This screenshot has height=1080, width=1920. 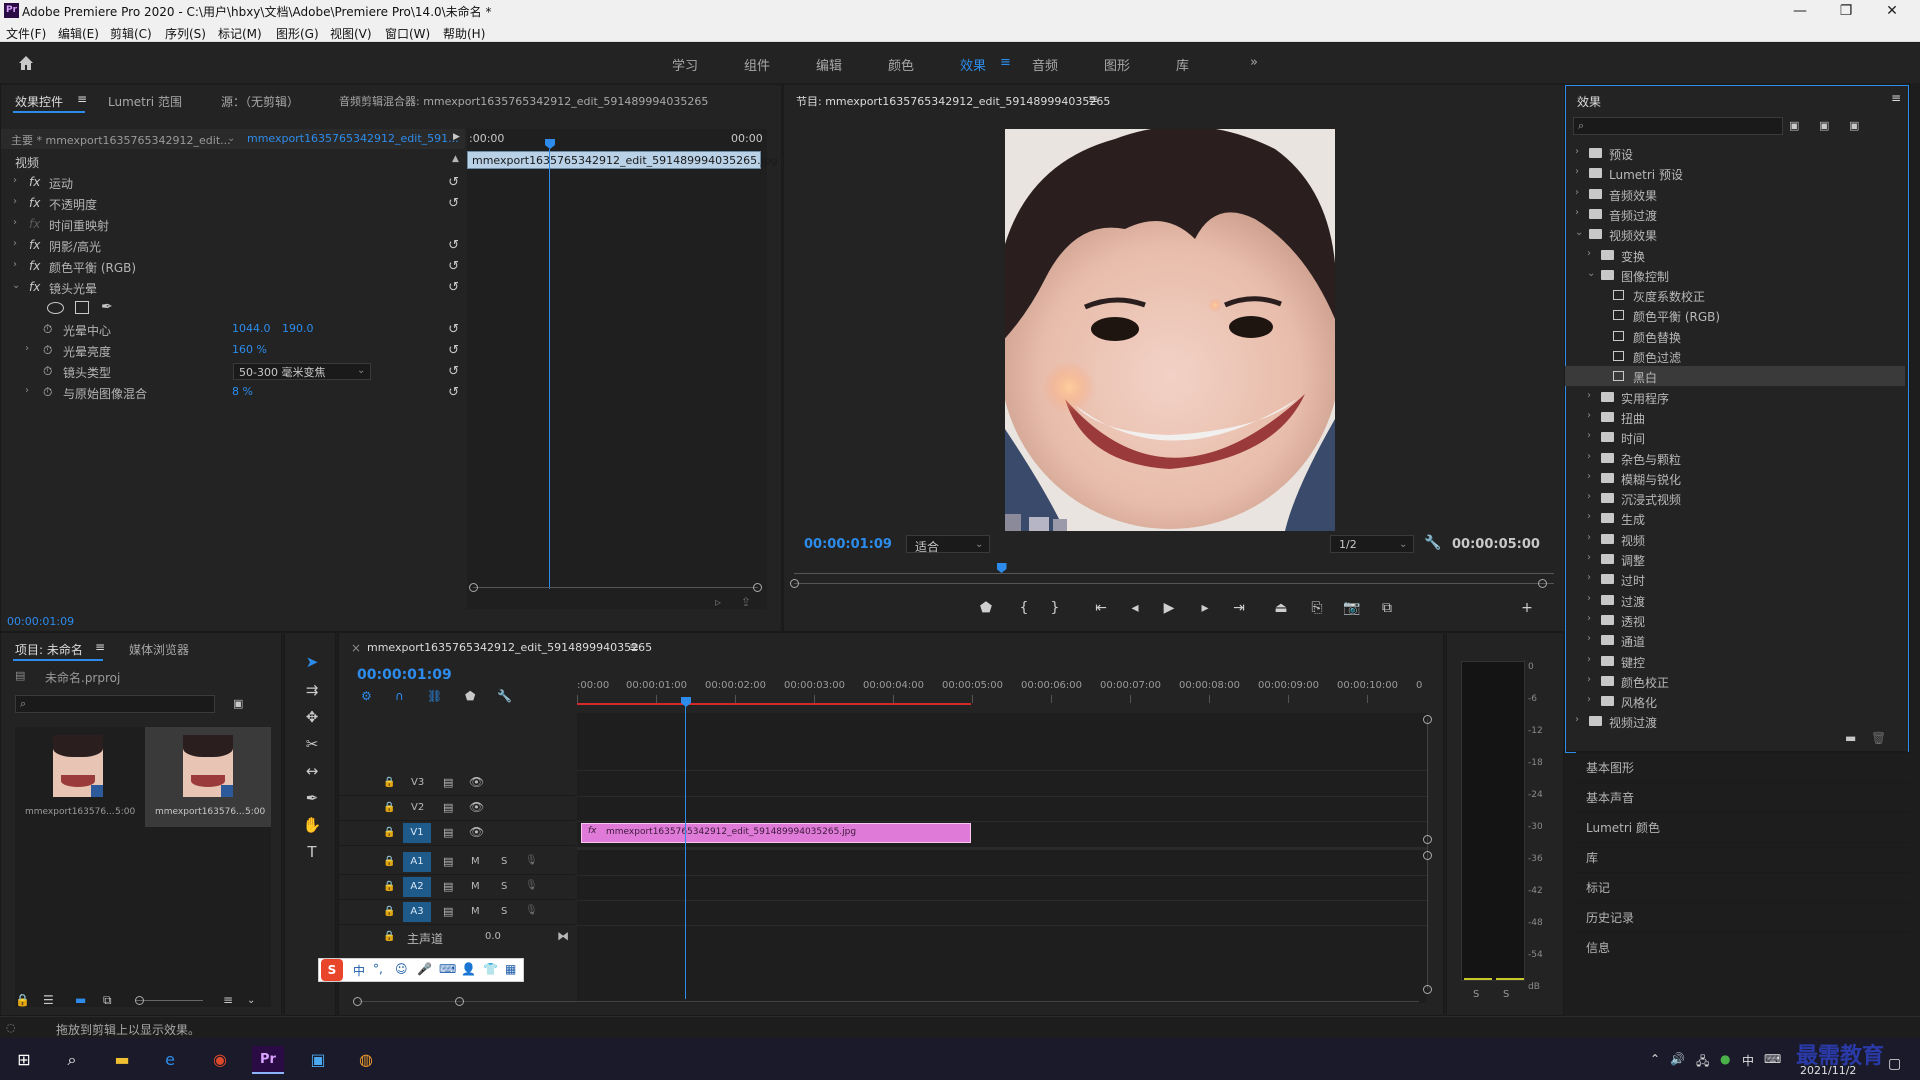 What do you see at coordinates (746, 602) in the screenshot?
I see `export-icon: ⇪` at bounding box center [746, 602].